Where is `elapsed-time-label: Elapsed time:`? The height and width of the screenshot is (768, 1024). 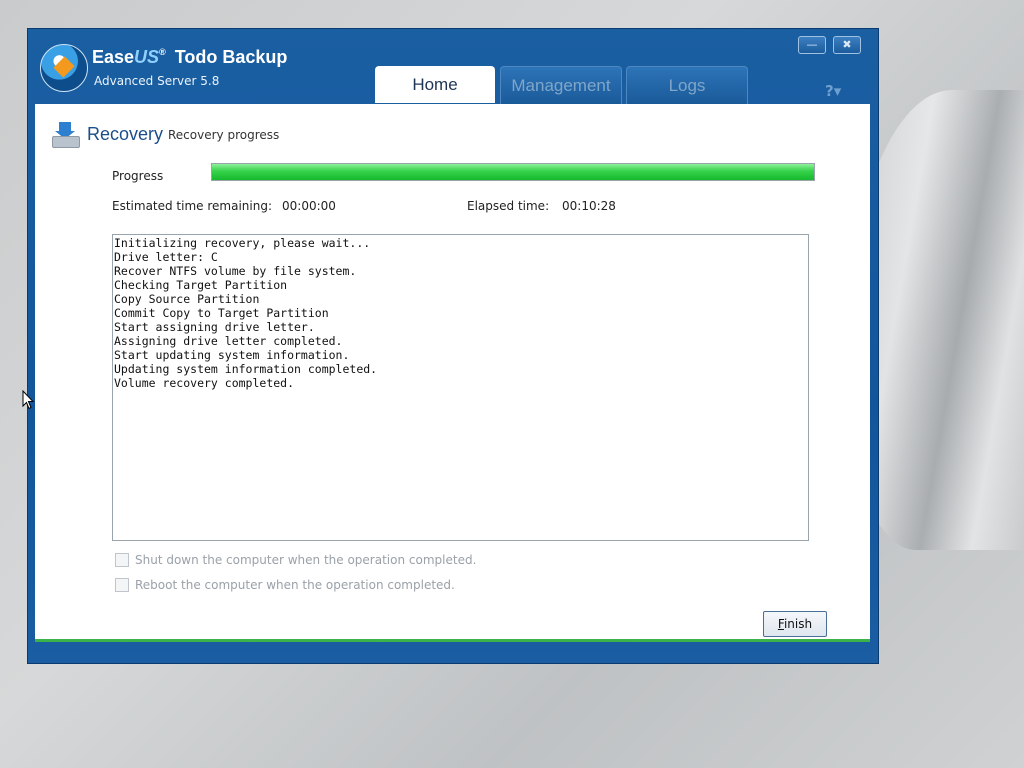 elapsed-time-label: Elapsed time: is located at coordinates (508, 206).